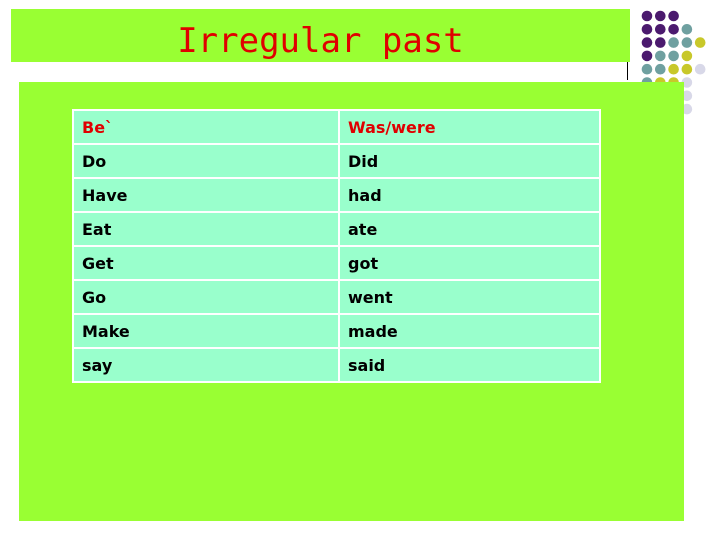 Image resolution: width=720 pixels, height=540 pixels. Describe the element at coordinates (469, 263) in the screenshot. I see `past-form-cell: got` at that location.